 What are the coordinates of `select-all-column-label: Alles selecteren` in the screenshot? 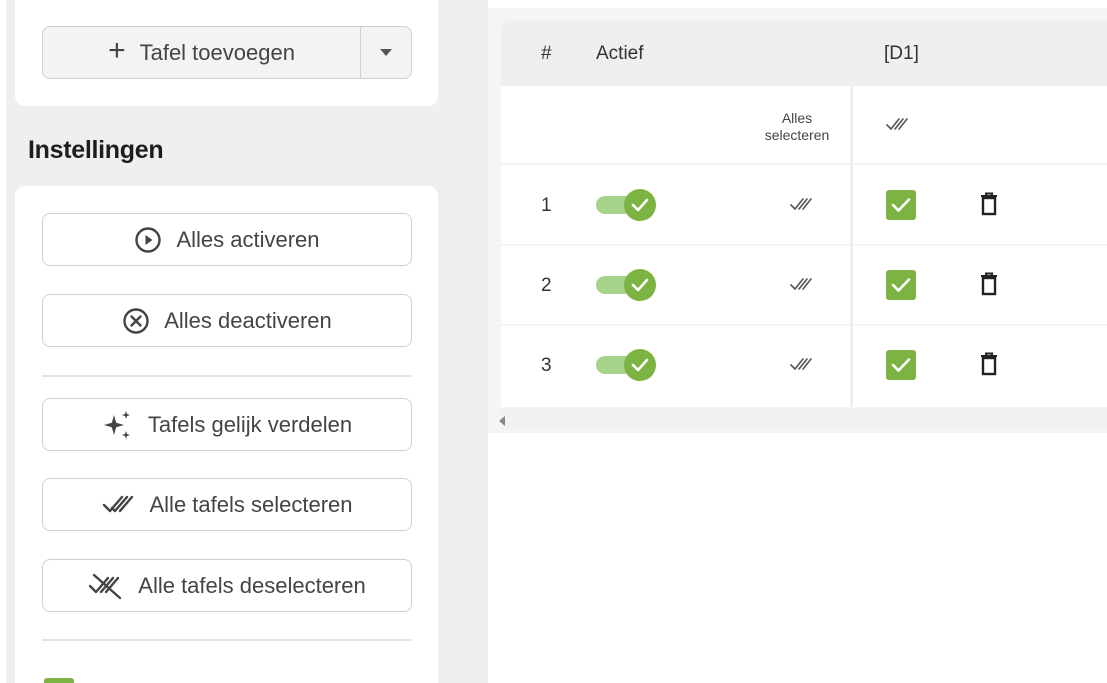 It's located at (797, 127).